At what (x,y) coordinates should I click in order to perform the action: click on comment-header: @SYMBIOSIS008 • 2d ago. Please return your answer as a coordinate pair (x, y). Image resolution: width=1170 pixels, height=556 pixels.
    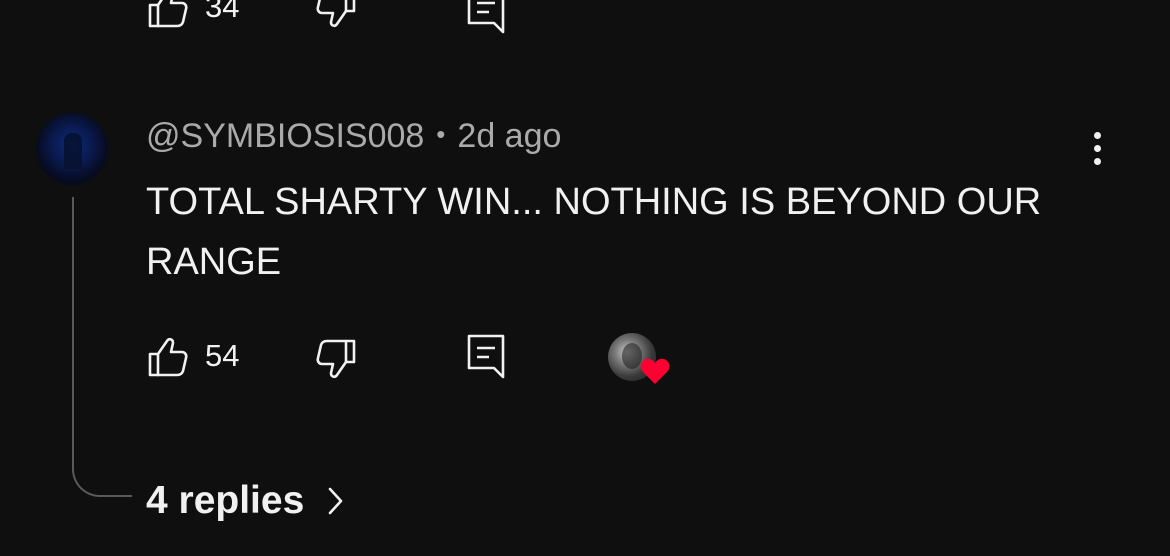
    Looking at the image, I should click on (353, 137).